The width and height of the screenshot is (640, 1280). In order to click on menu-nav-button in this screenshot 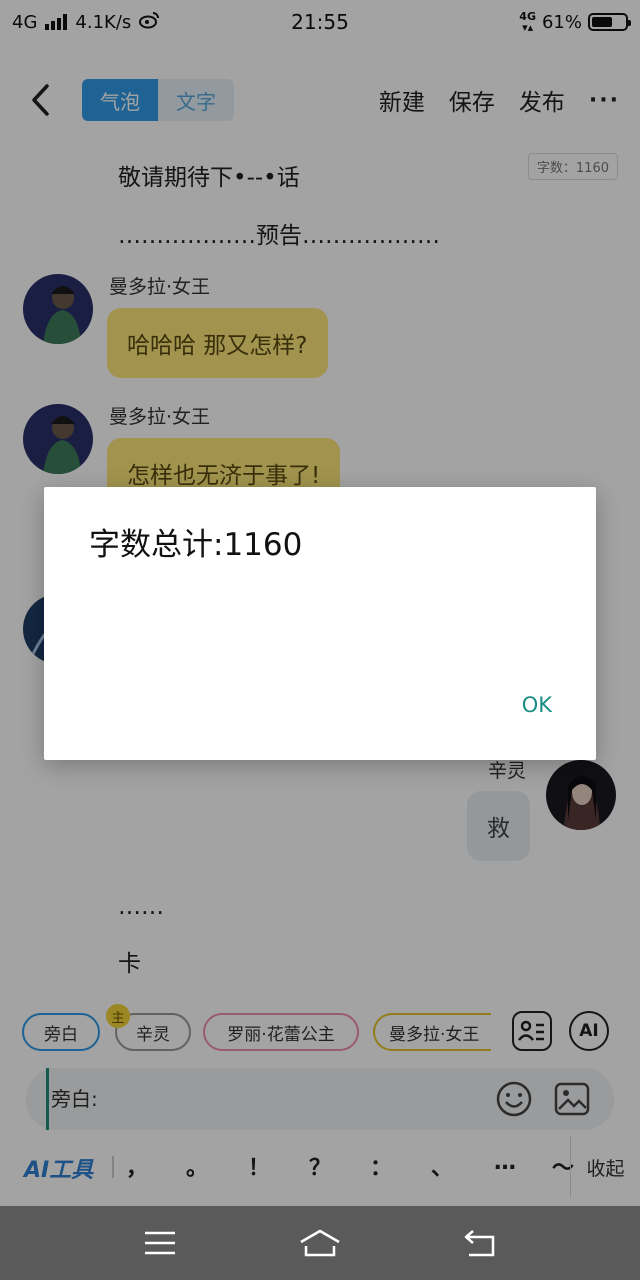, I will do `click(160, 1243)`.